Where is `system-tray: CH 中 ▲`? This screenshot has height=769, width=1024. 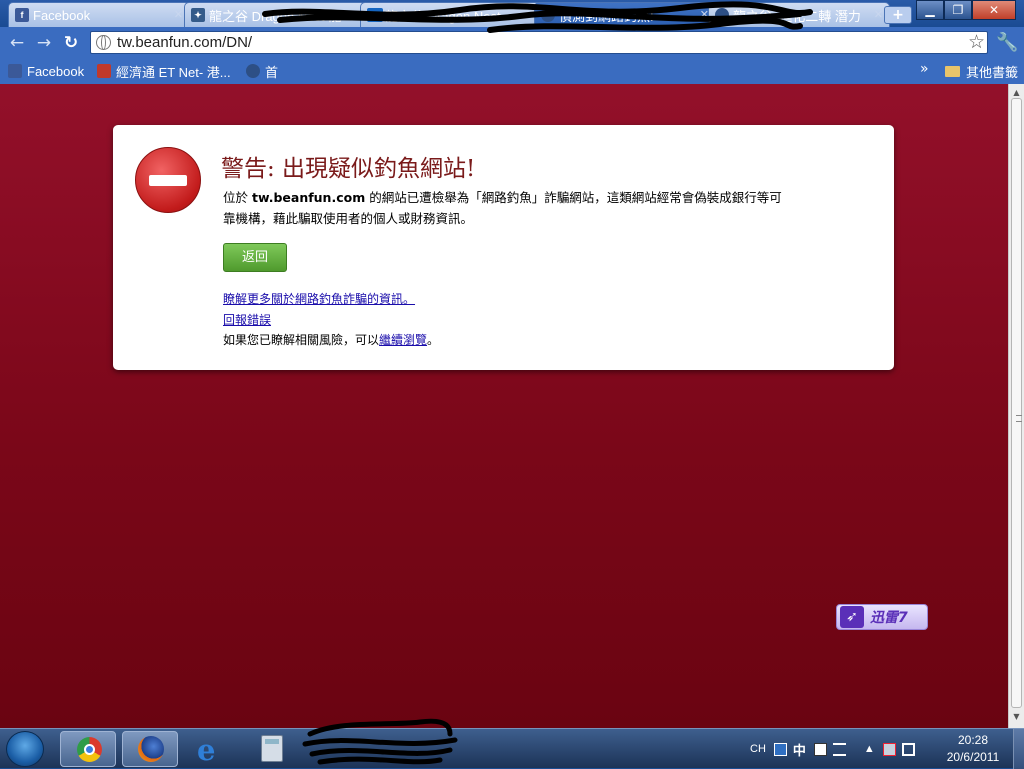
system-tray: CH 中 ▲ is located at coordinates (835, 749).